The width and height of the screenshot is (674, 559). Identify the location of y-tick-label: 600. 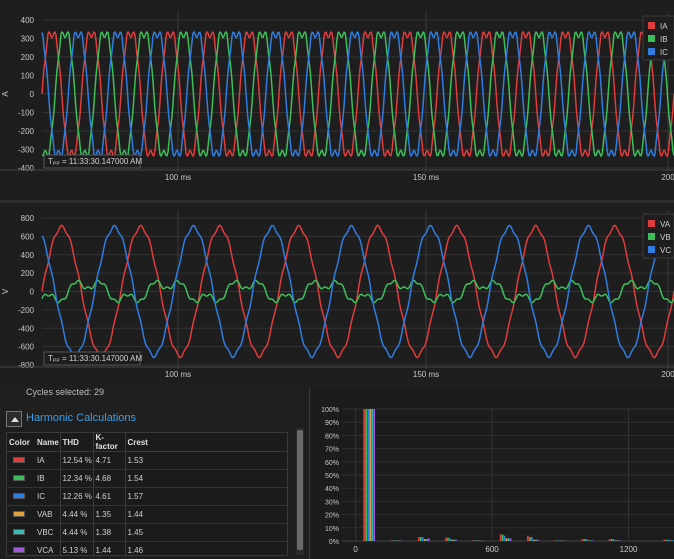
(28, 236).